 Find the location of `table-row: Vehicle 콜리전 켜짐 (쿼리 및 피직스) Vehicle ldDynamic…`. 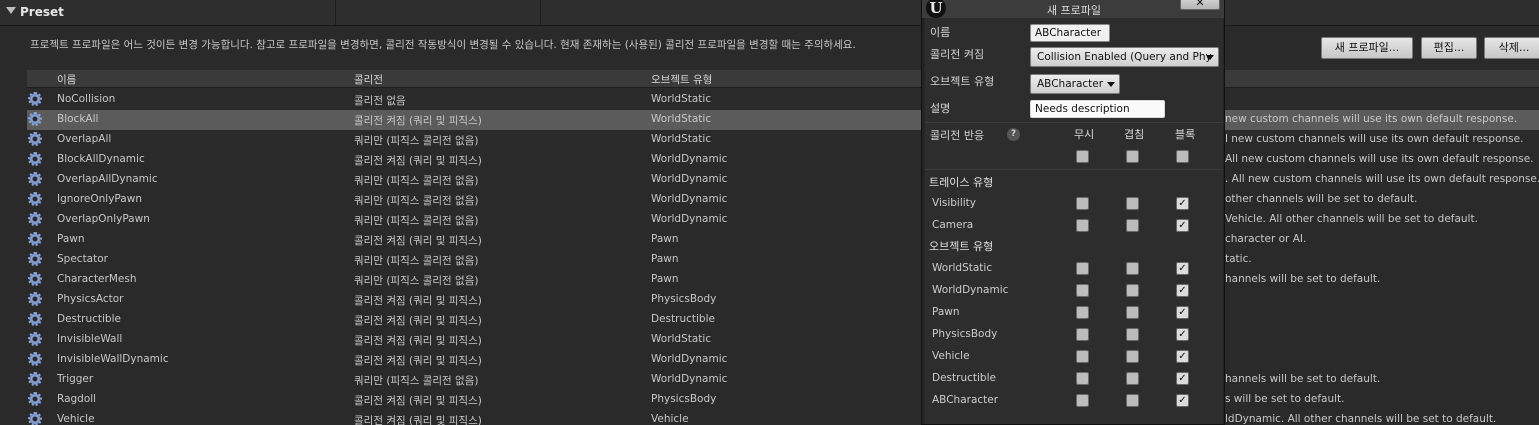

table-row: Vehicle 콜리전 켜짐 (쿼리 및 피직스) Vehicle ldDynamic… is located at coordinates (783, 417).